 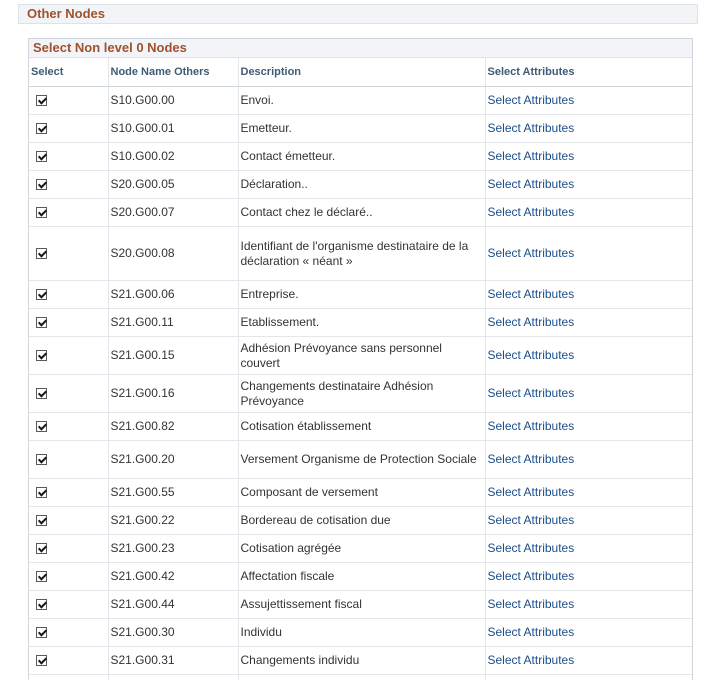 I want to click on description-cell: Assujettissement fiscal, so click(x=361, y=604).